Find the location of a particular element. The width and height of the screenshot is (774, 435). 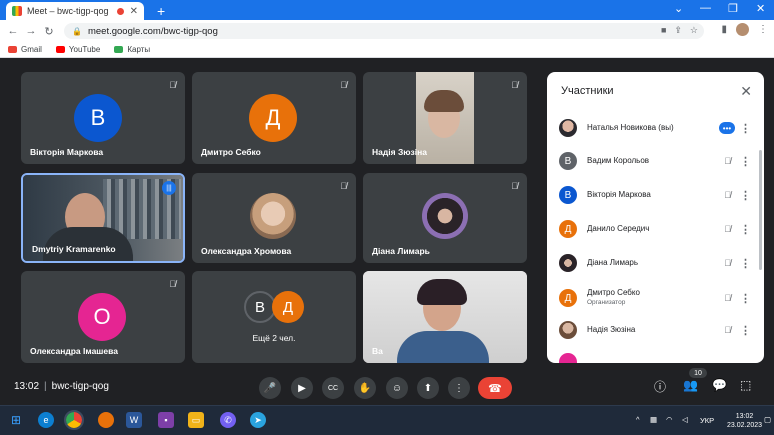

windows-start-icon: ⊞ is located at coordinates (16, 420).